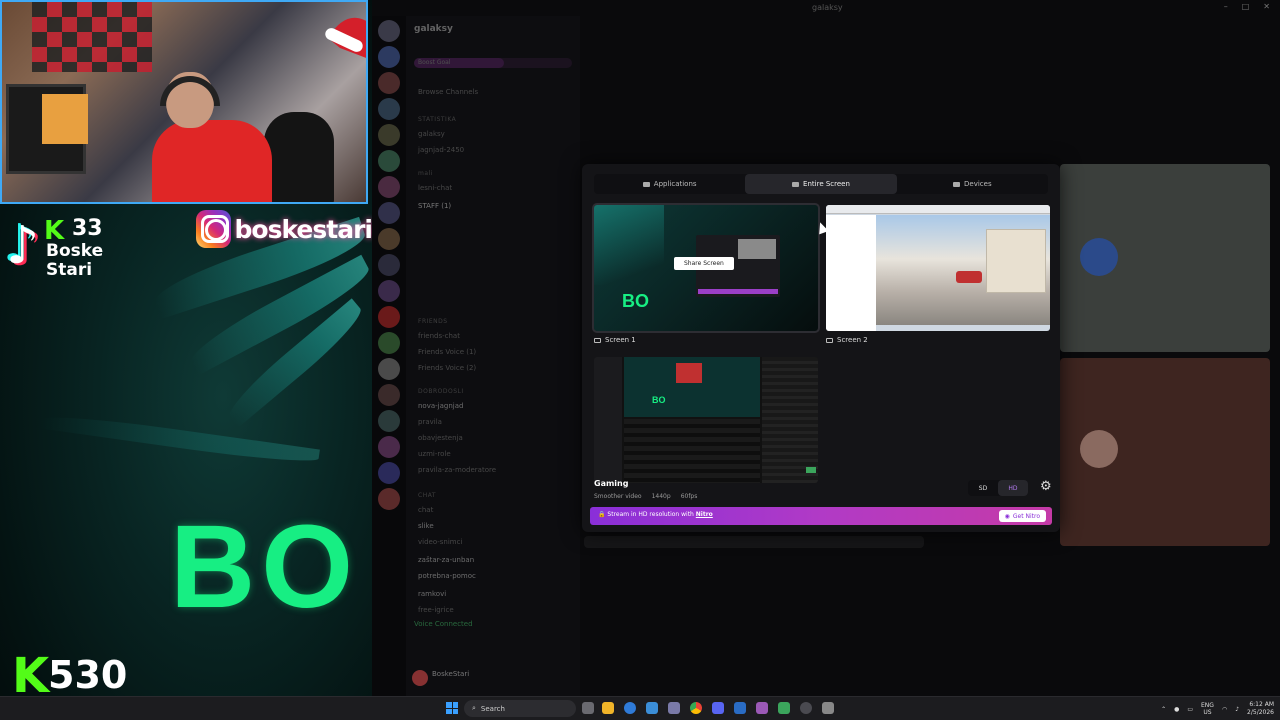 The image size is (1280, 720). Describe the element at coordinates (659, 400) in the screenshot. I see `channel-logo: BO` at that location.